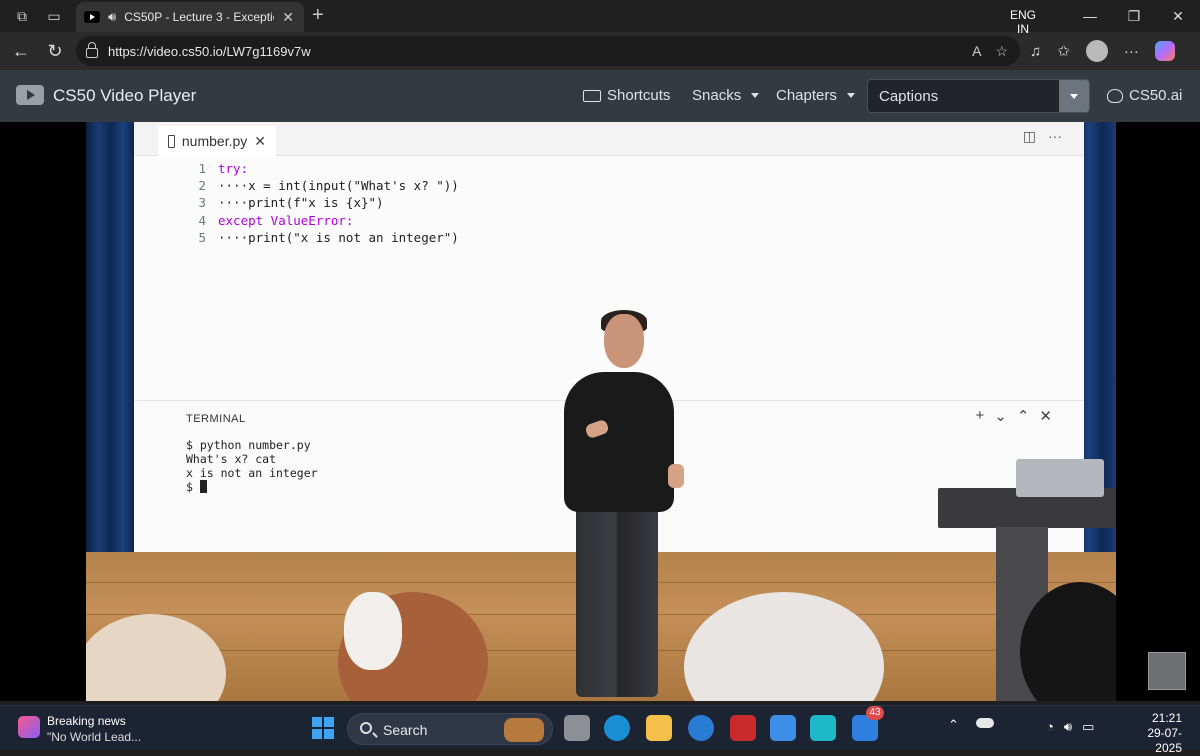  I want to click on volume-icon: 🔊︎, so click(1068, 727).